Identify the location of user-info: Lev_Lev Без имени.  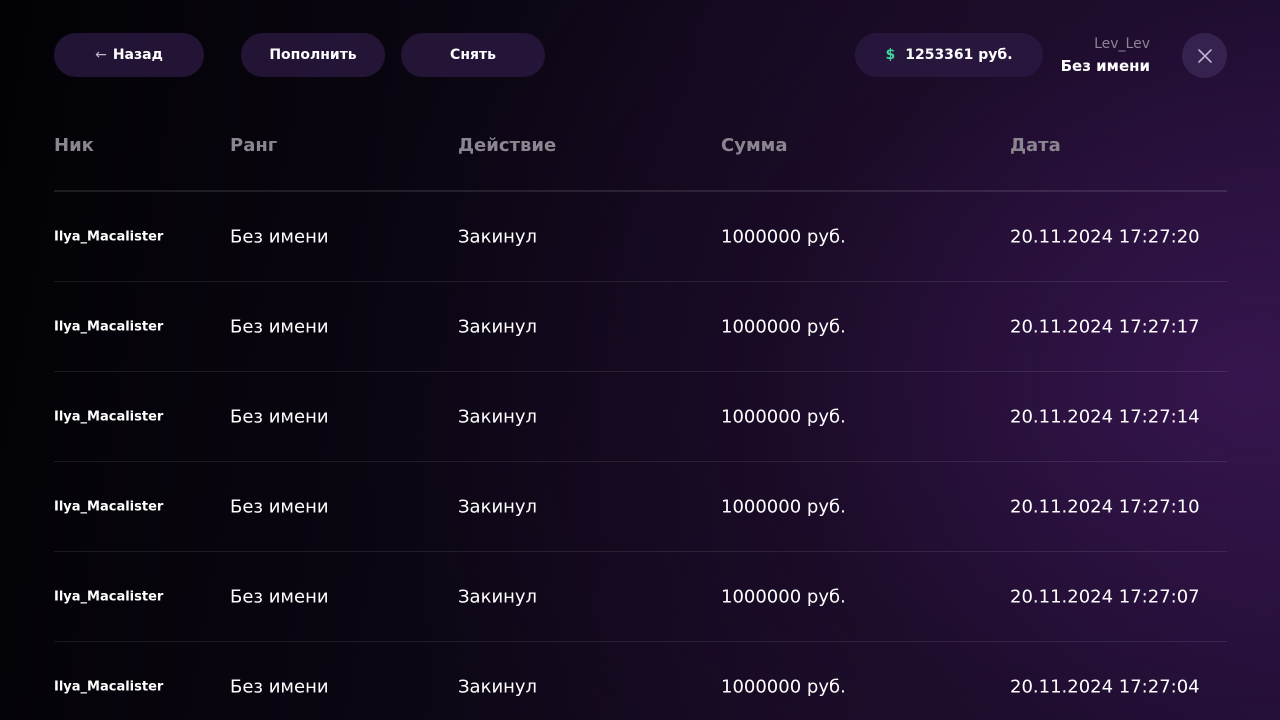
(1105, 57).